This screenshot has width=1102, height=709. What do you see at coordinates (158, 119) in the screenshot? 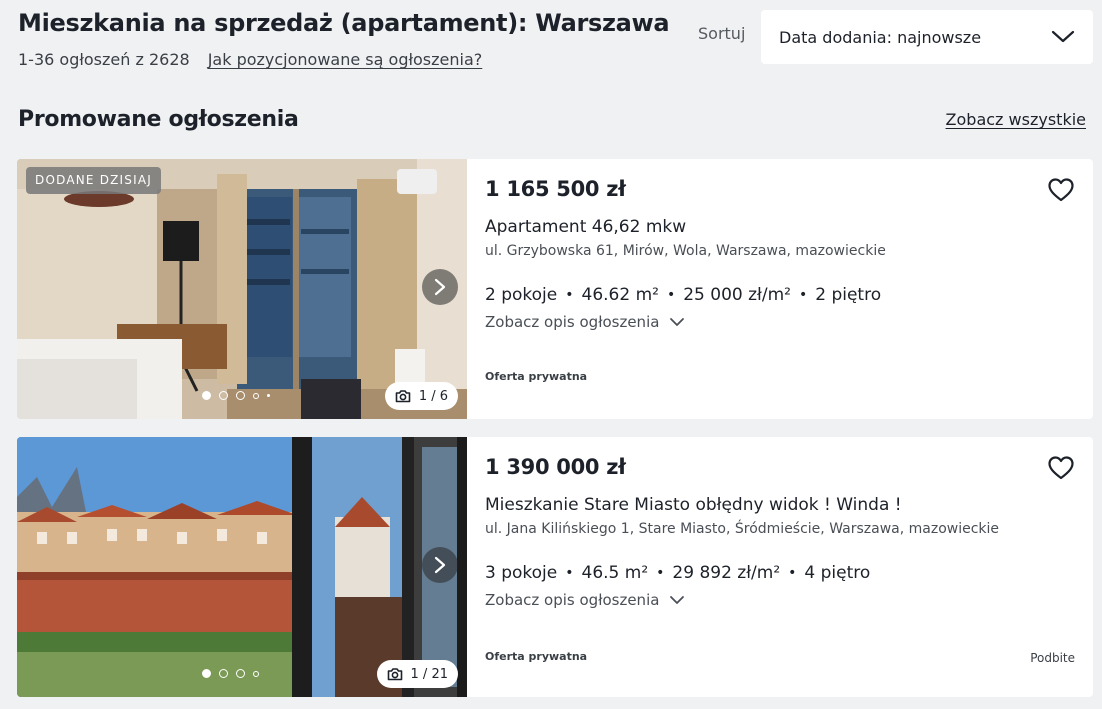
I see `section-title: Promowane ogłoszenia` at bounding box center [158, 119].